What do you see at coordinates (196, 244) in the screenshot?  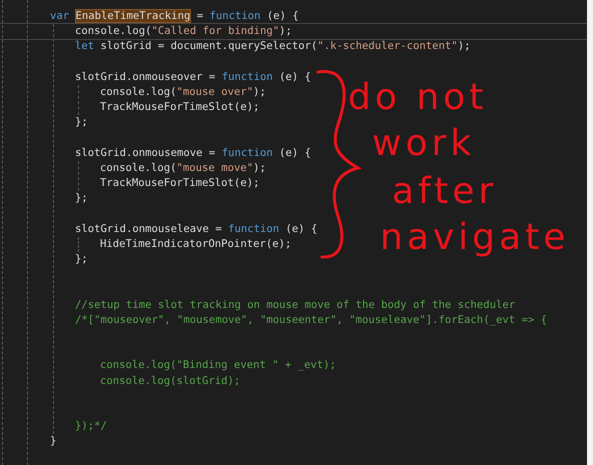 I see `code-line: HideTimeIndicatorOnPointer(e);` at bounding box center [196, 244].